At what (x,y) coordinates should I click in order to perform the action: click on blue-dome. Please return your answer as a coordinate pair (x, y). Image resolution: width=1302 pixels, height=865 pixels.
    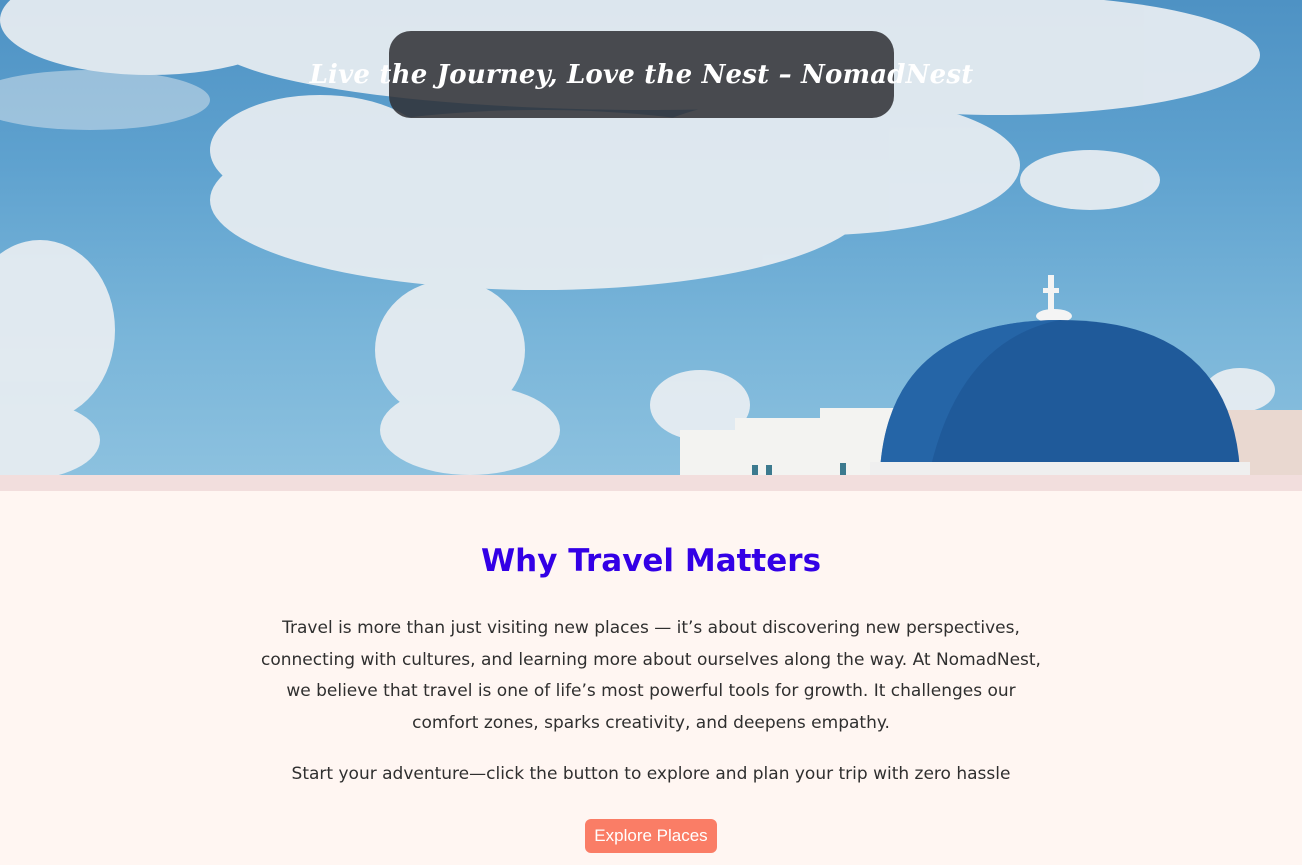
    Looking at the image, I should click on (1060, 375).